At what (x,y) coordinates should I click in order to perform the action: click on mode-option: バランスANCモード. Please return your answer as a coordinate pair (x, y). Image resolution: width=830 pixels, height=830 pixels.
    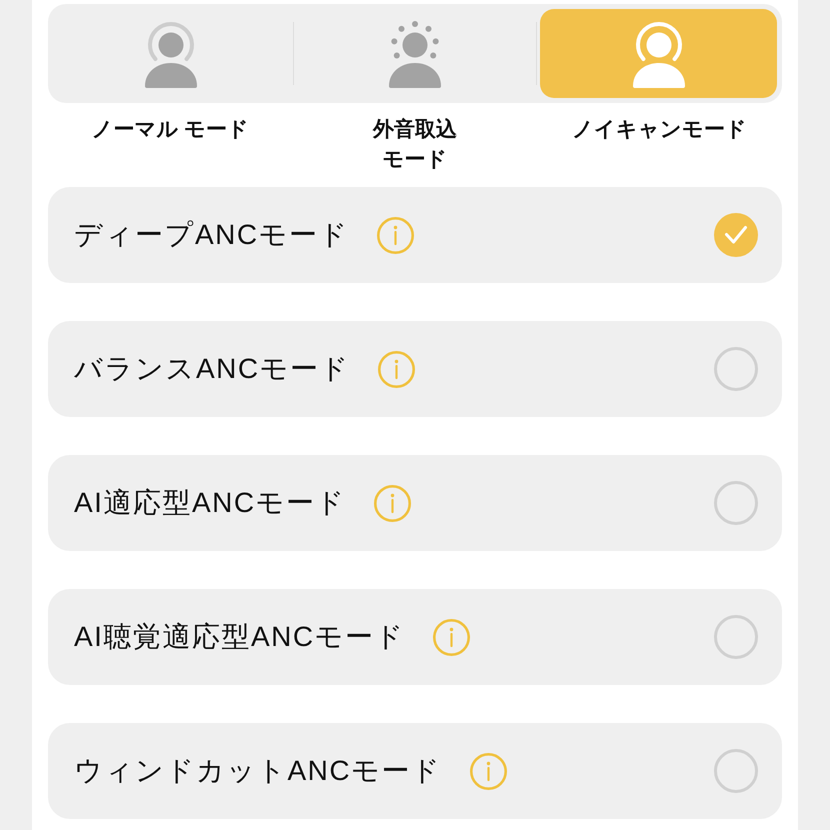
    Looking at the image, I should click on (415, 369).